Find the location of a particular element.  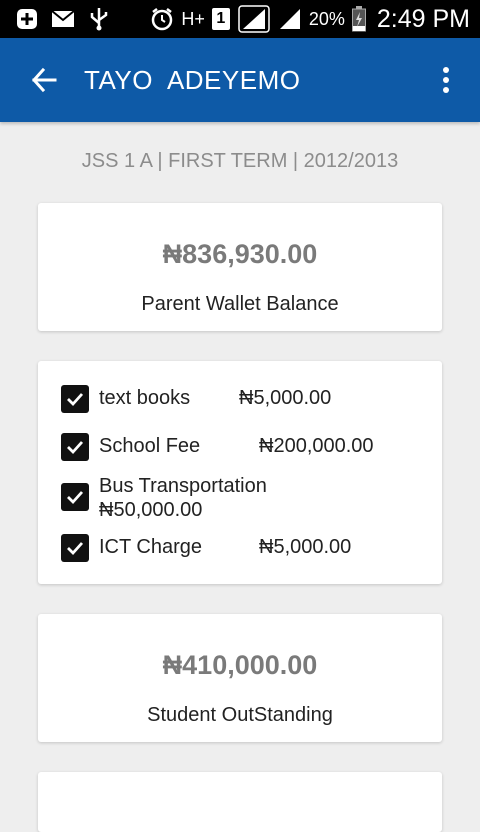

fee-item-row: text books ₦5,000.00 is located at coordinates (196, 399).